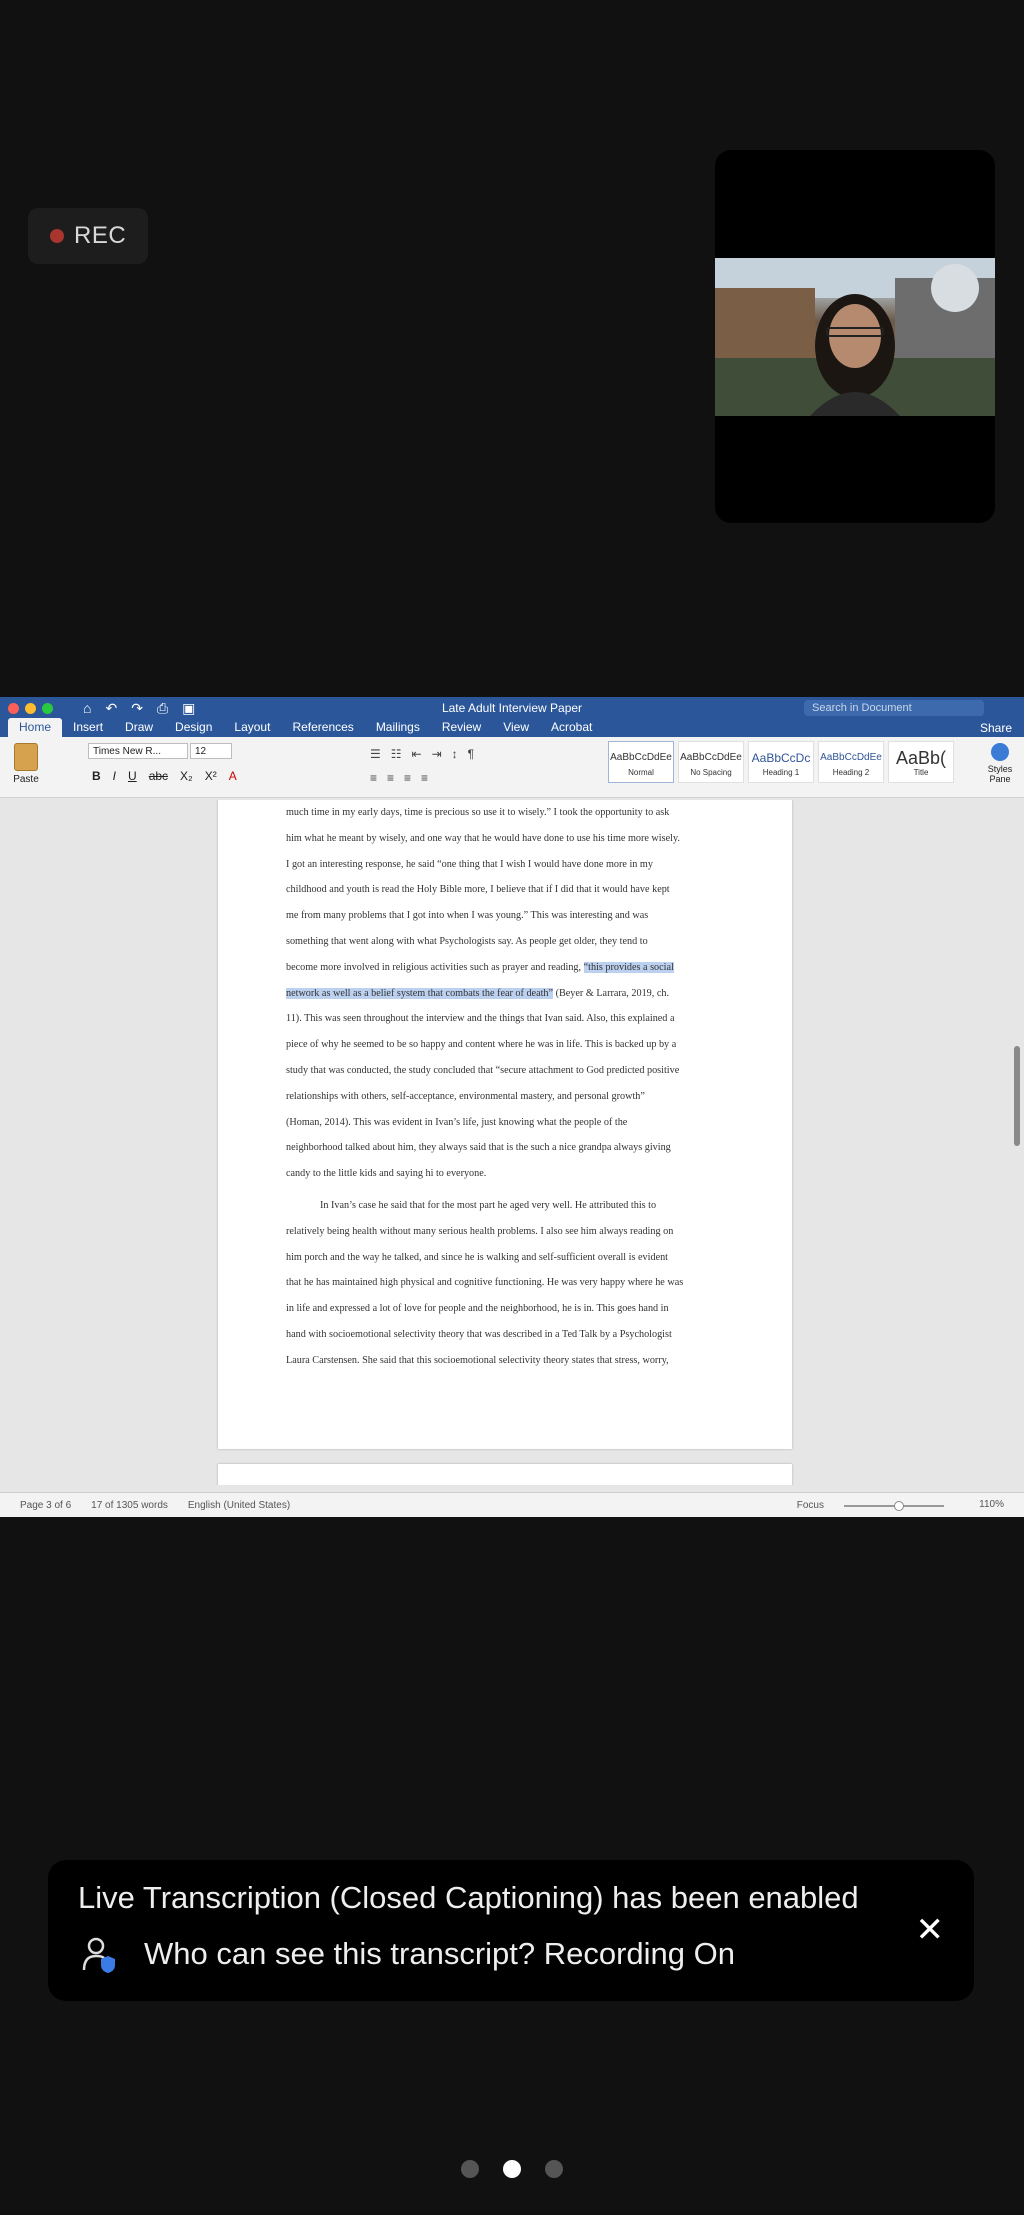  What do you see at coordinates (930, 1930) in the screenshot?
I see `close-icon: ✕` at bounding box center [930, 1930].